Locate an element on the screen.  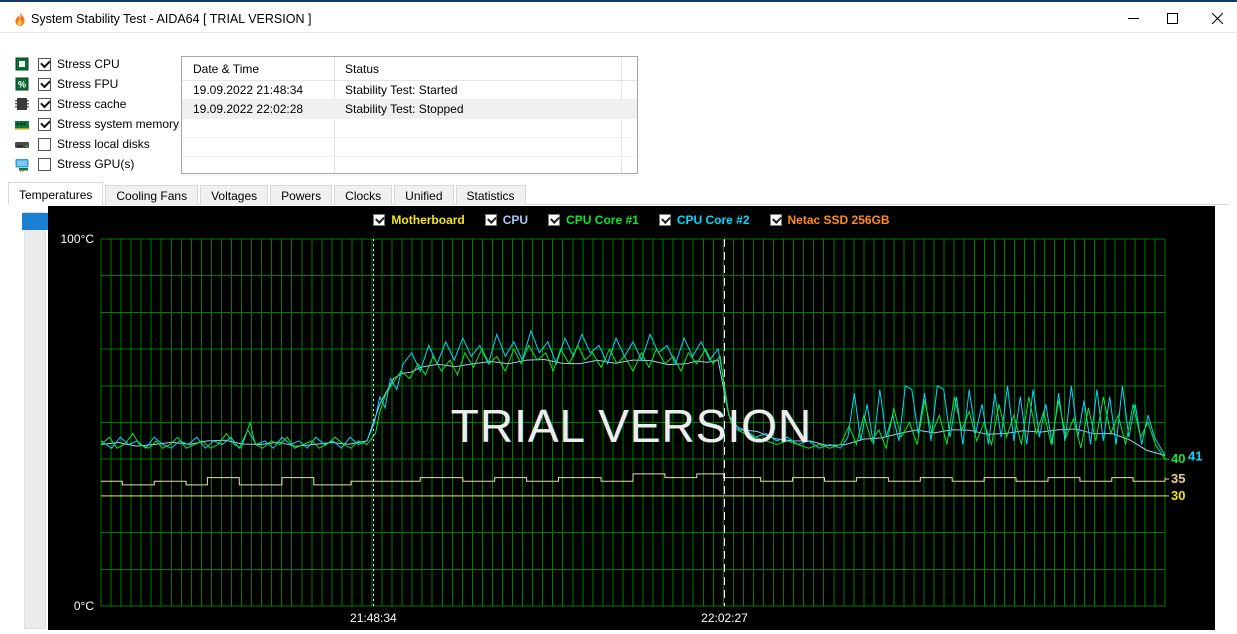
current-value-41: 41 is located at coordinates (1195, 455).